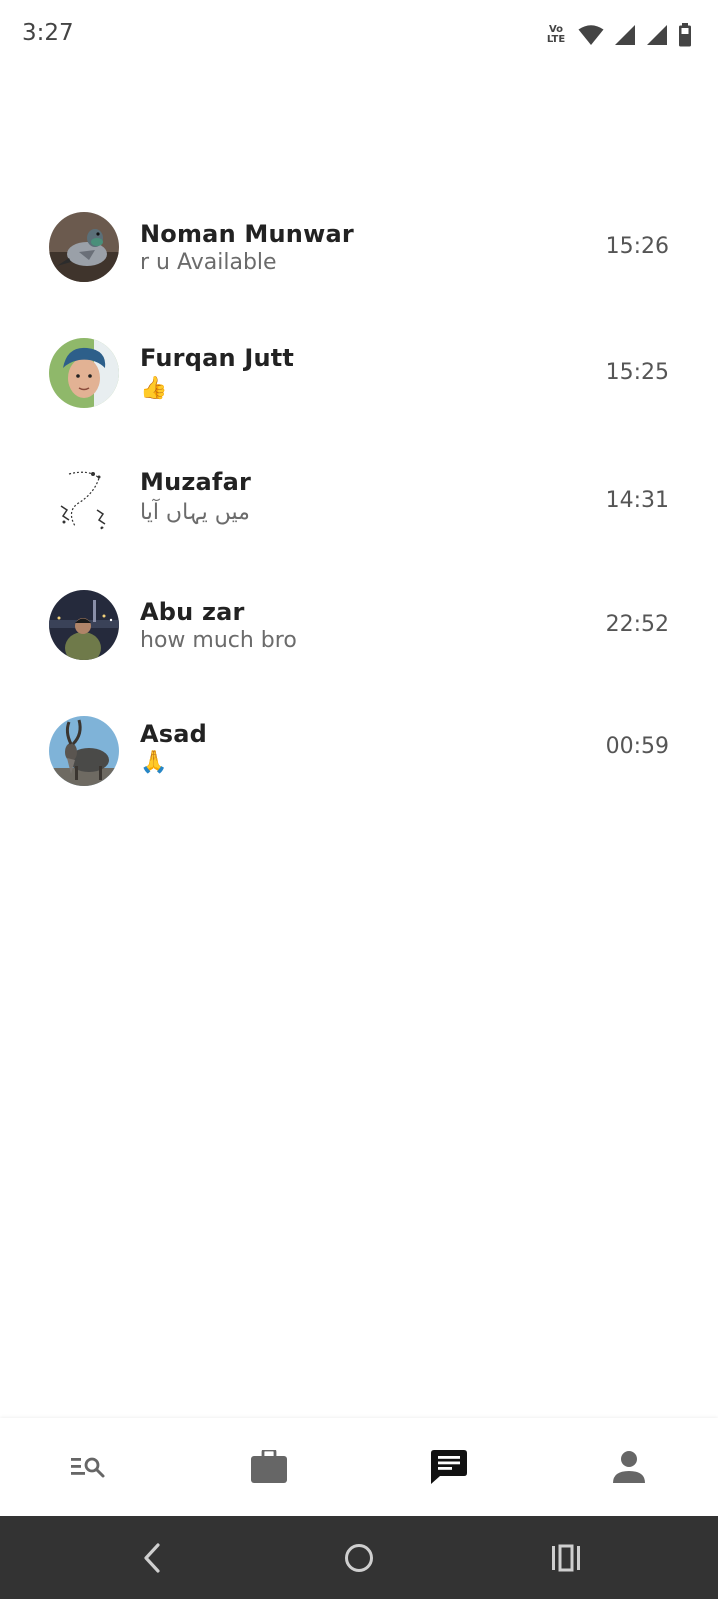 Image resolution: width=718 pixels, height=1599 pixels. I want to click on chat-name: Muzafar, so click(196, 482).